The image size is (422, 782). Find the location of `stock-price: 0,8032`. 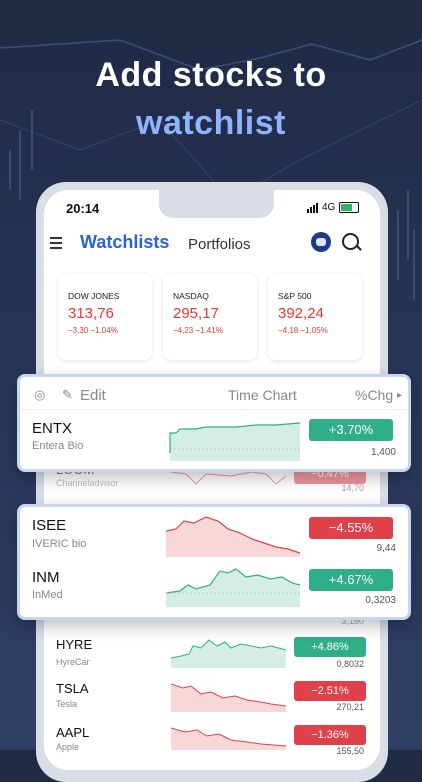

stock-price: 0,8032 is located at coordinates (350, 664).